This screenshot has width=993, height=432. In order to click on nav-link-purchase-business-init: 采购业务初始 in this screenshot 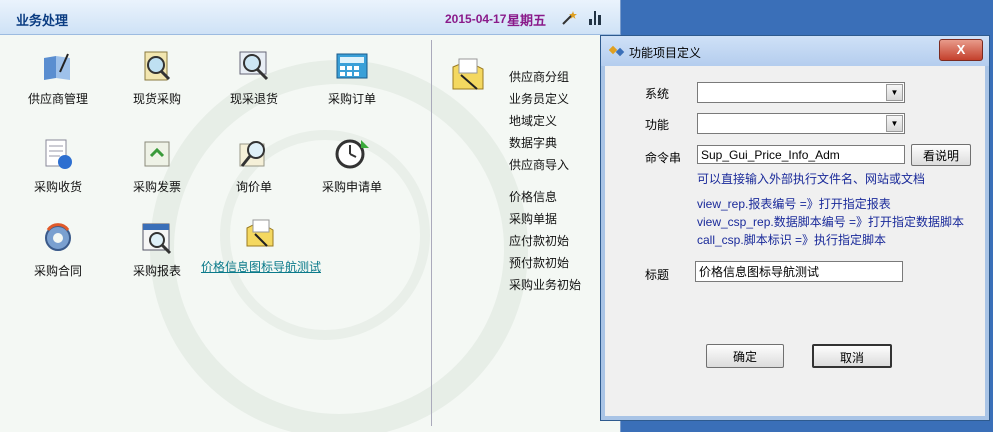, I will do `click(545, 284)`.